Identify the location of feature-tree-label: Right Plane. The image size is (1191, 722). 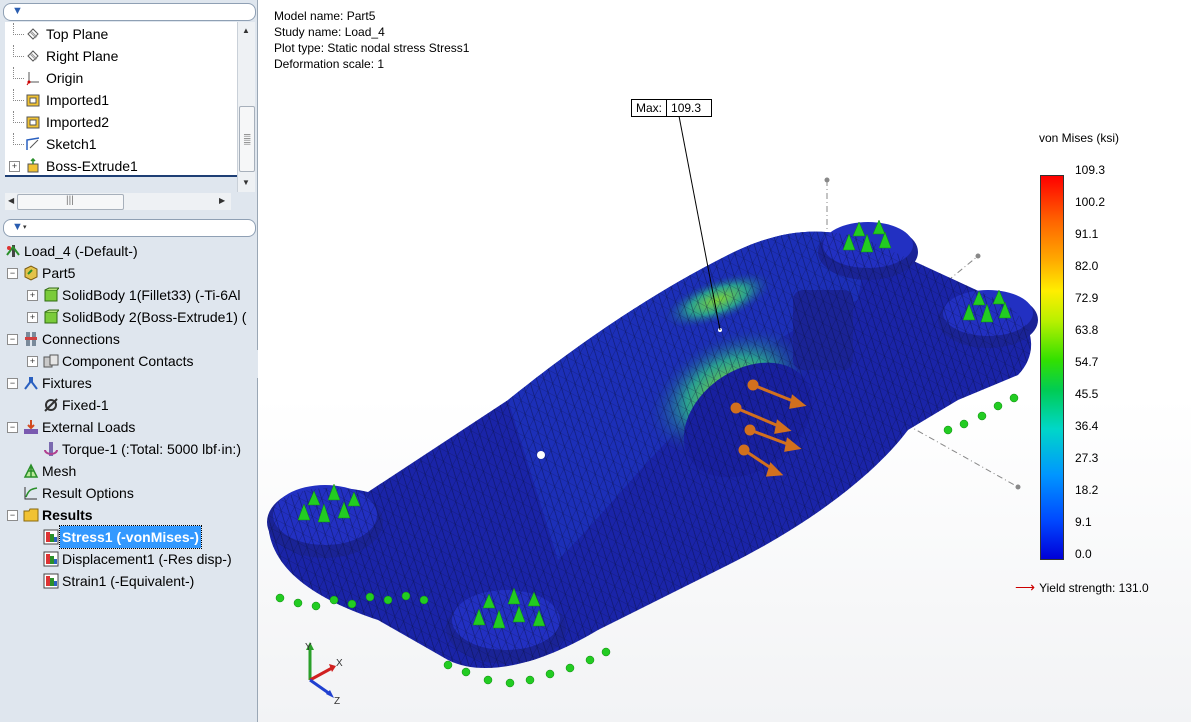
(82, 56).